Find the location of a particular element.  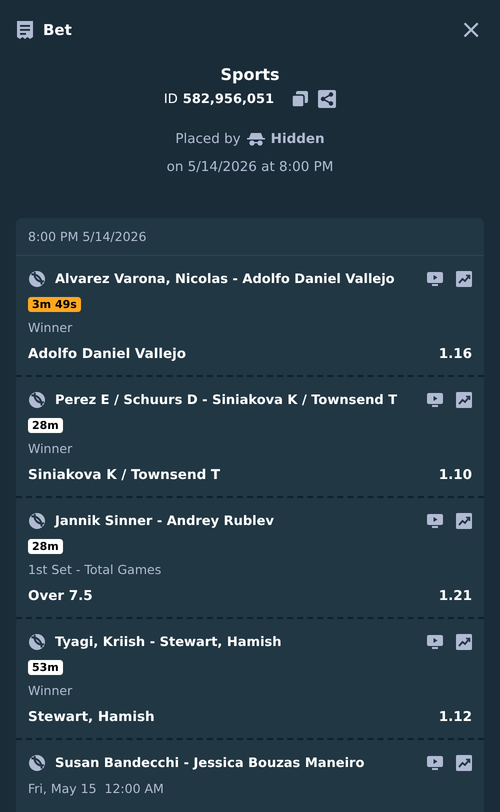

odds-value: 1.12 is located at coordinates (455, 717).